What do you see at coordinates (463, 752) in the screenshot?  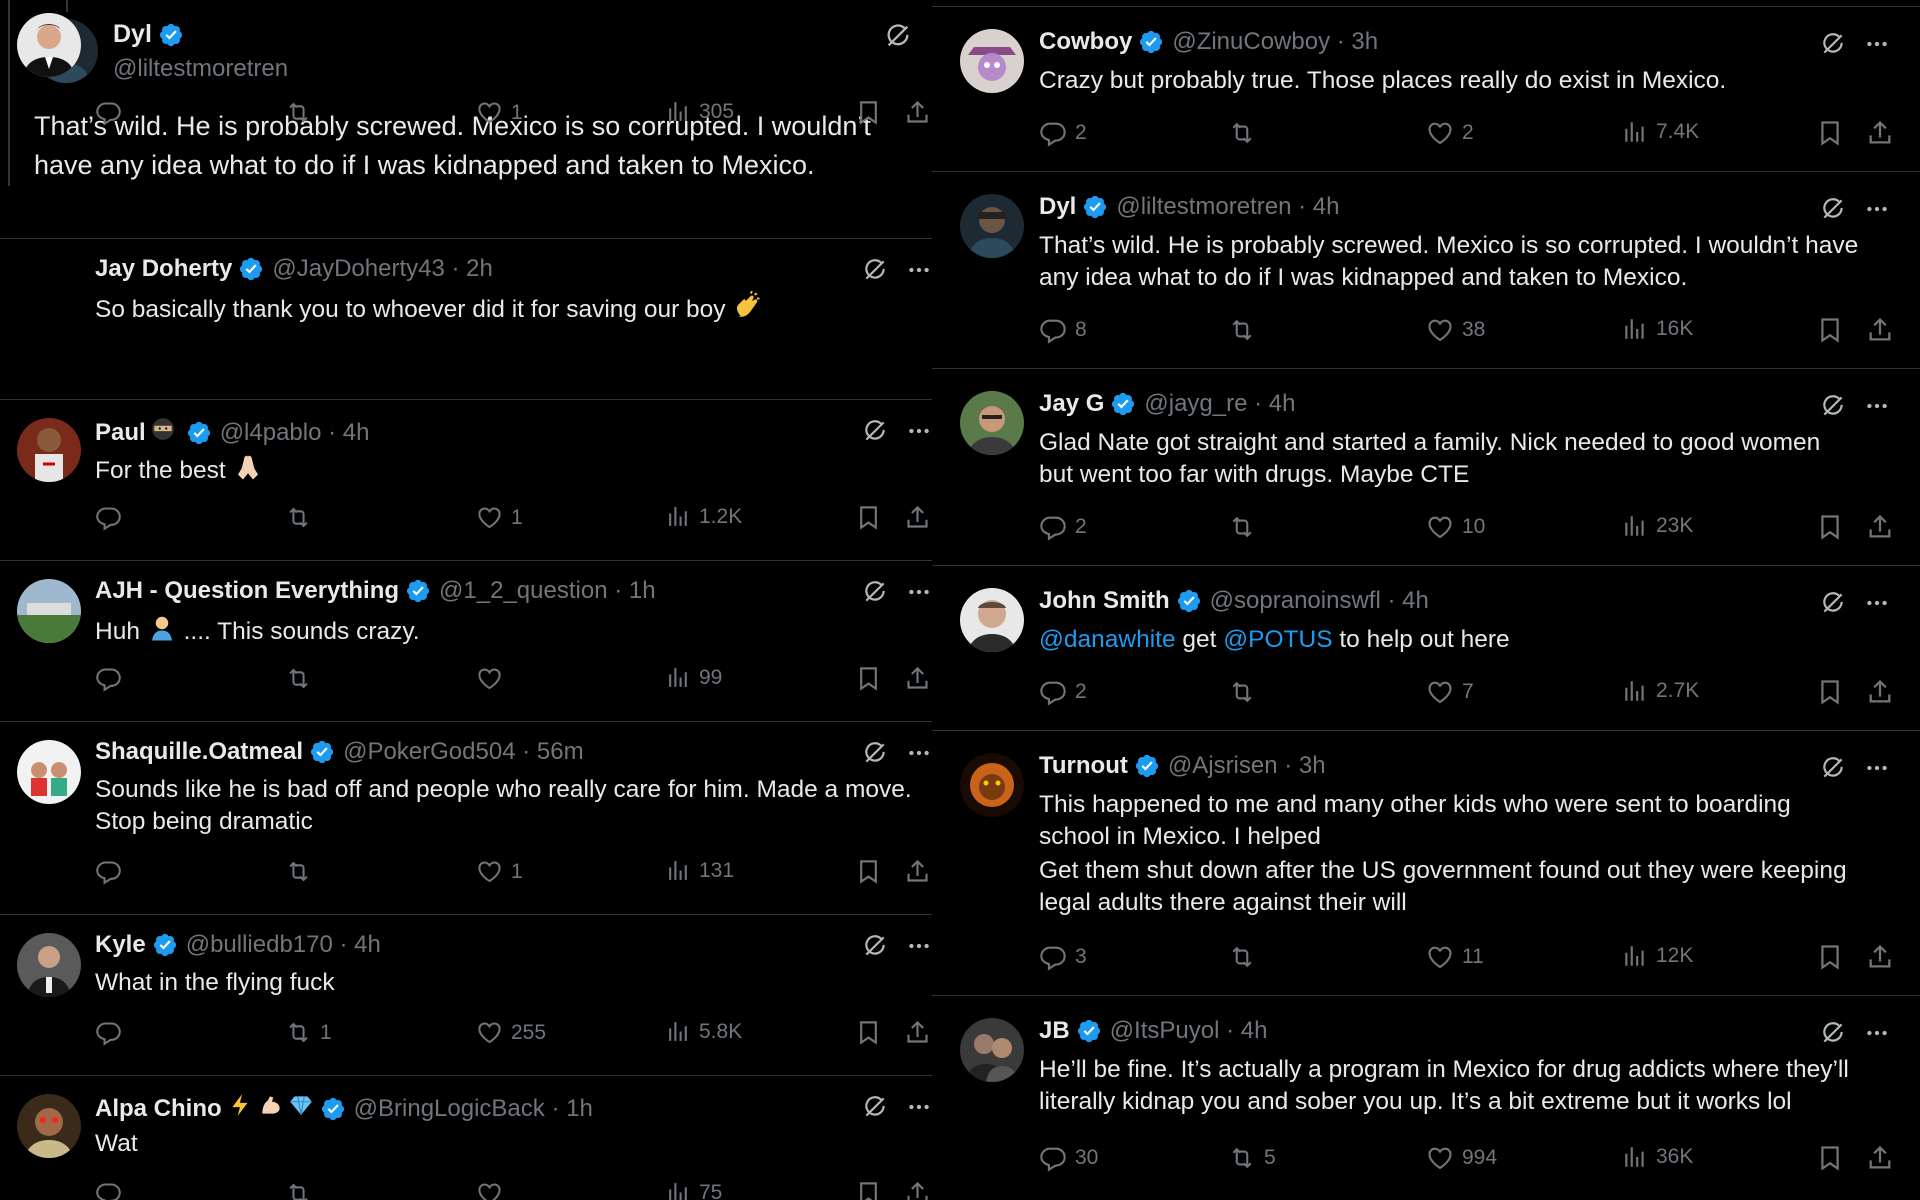 I see `author-handle-time: @PokerGod504 · 56m` at bounding box center [463, 752].